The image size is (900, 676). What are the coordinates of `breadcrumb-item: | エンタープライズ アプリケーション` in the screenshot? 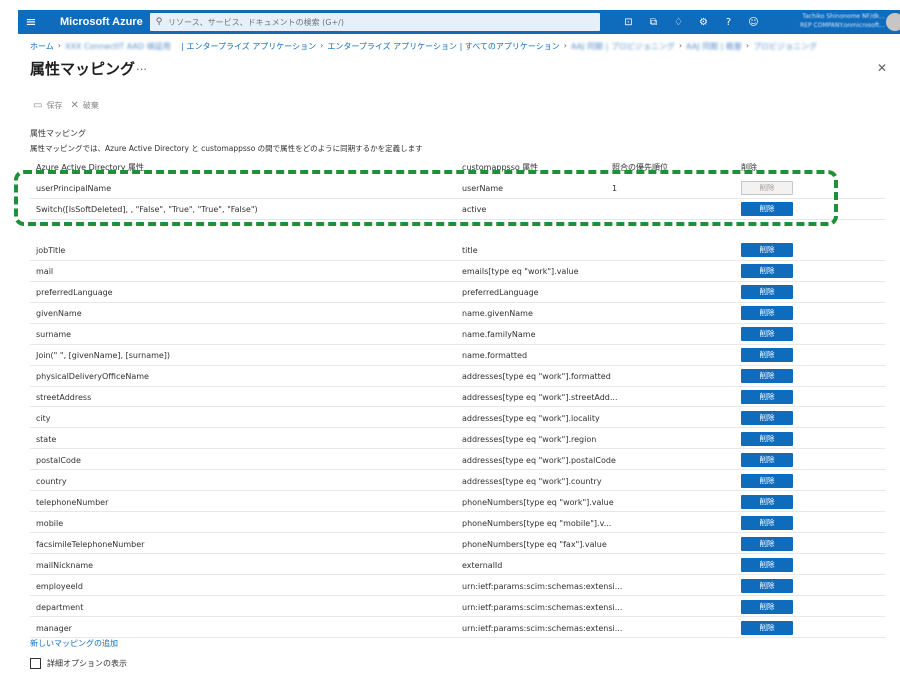 It's located at (248, 46).